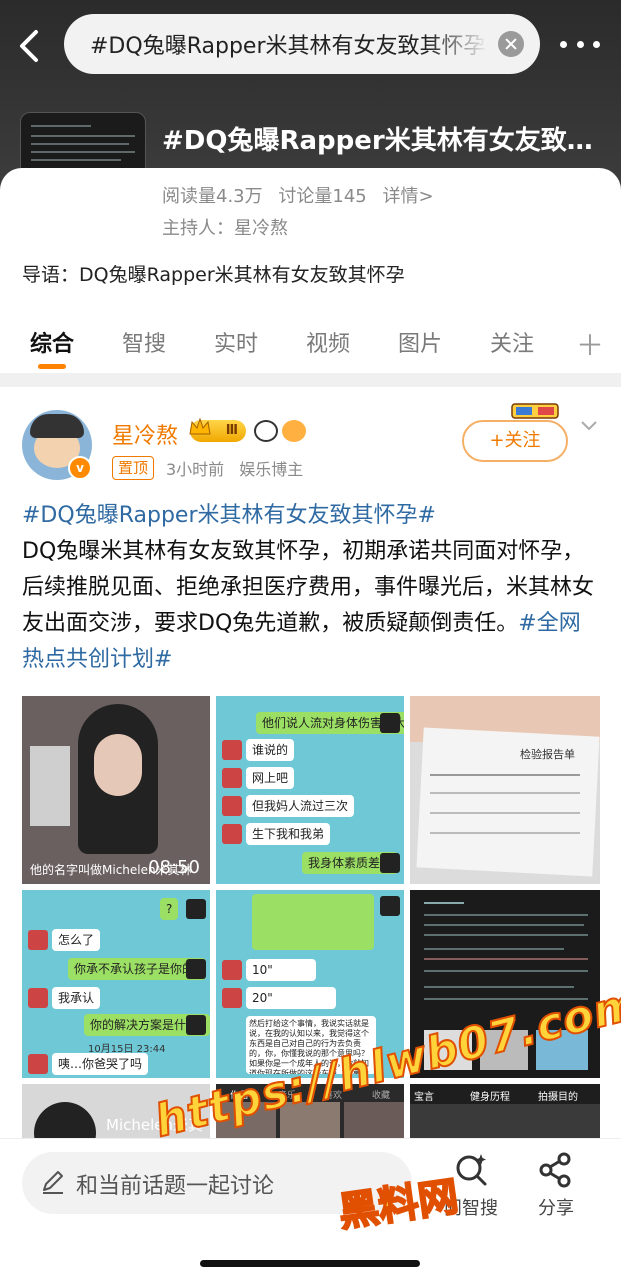  I want to click on post-meta: 3小时前 娱乐博主, so click(239, 468).